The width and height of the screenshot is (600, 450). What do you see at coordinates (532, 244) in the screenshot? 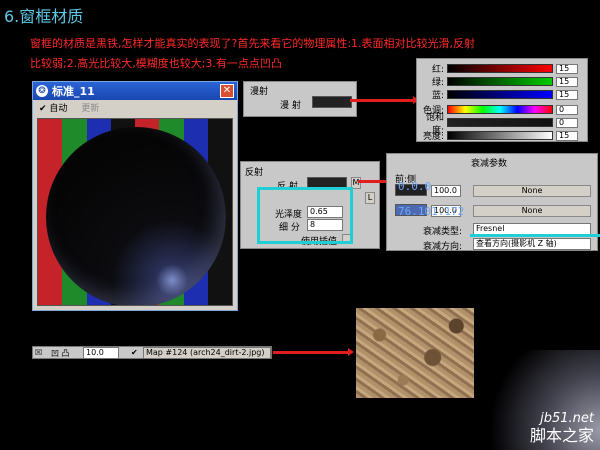
I see `falloff-dir-select: 查看方向(摄影机 Z 轴)` at bounding box center [532, 244].